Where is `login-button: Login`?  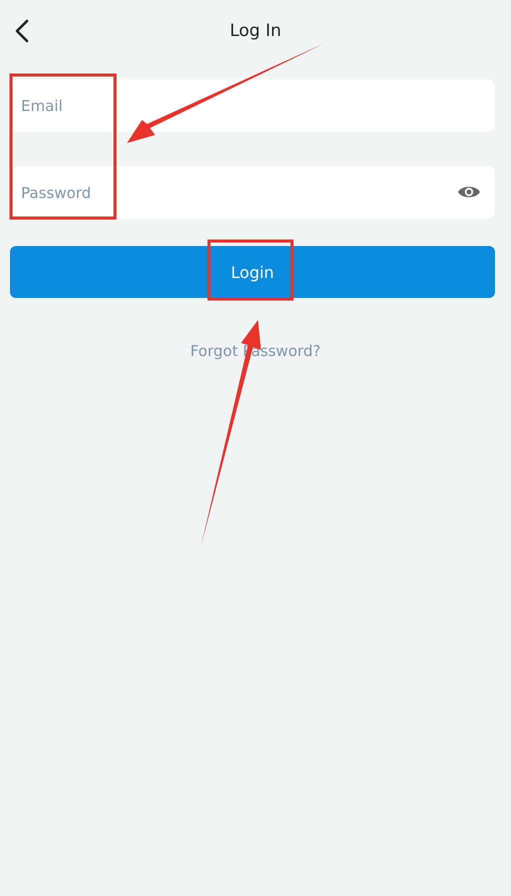
login-button: Login is located at coordinates (252, 272).